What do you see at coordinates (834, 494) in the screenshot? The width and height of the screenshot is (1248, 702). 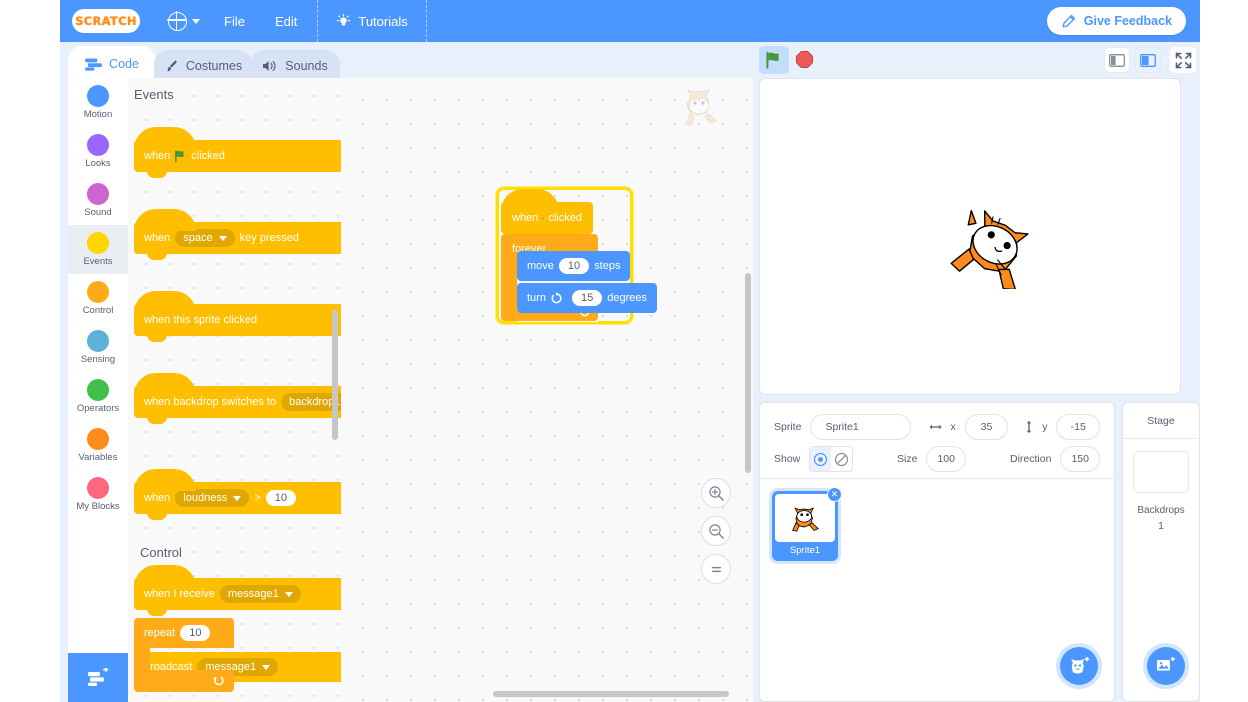 I see `delete-sprite-button: ✕` at bounding box center [834, 494].